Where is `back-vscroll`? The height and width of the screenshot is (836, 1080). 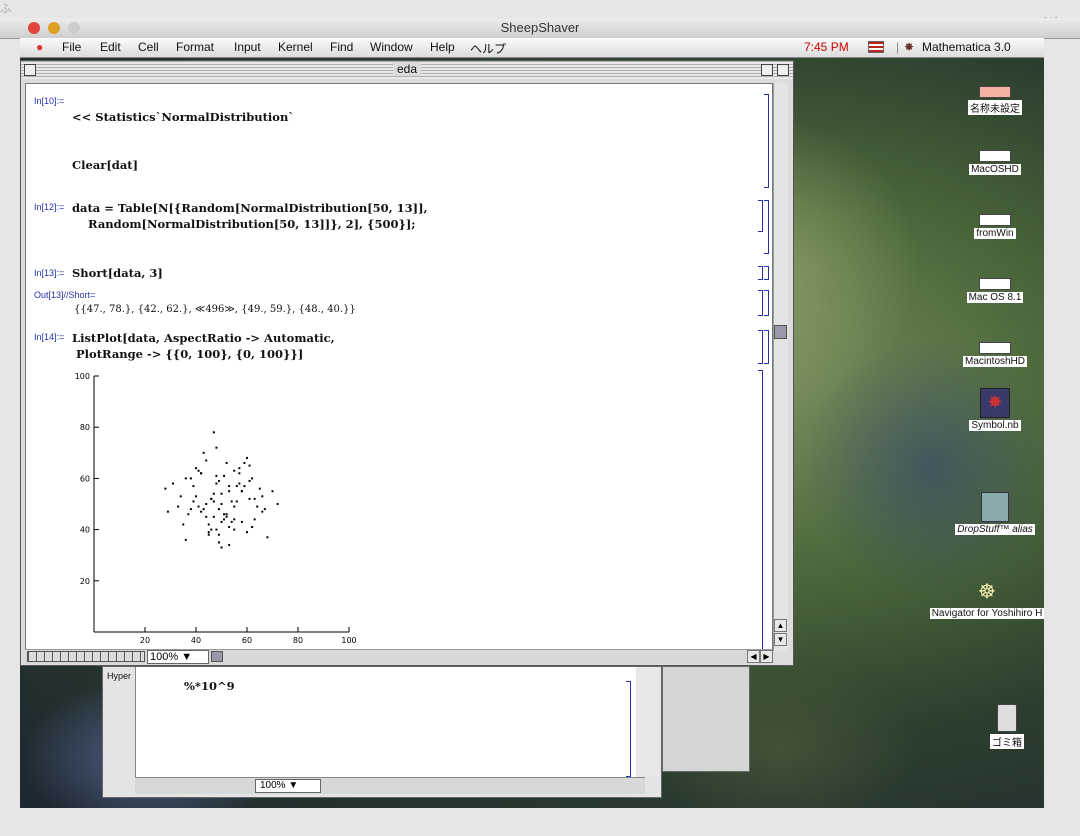 back-vscroll is located at coordinates (648, 722).